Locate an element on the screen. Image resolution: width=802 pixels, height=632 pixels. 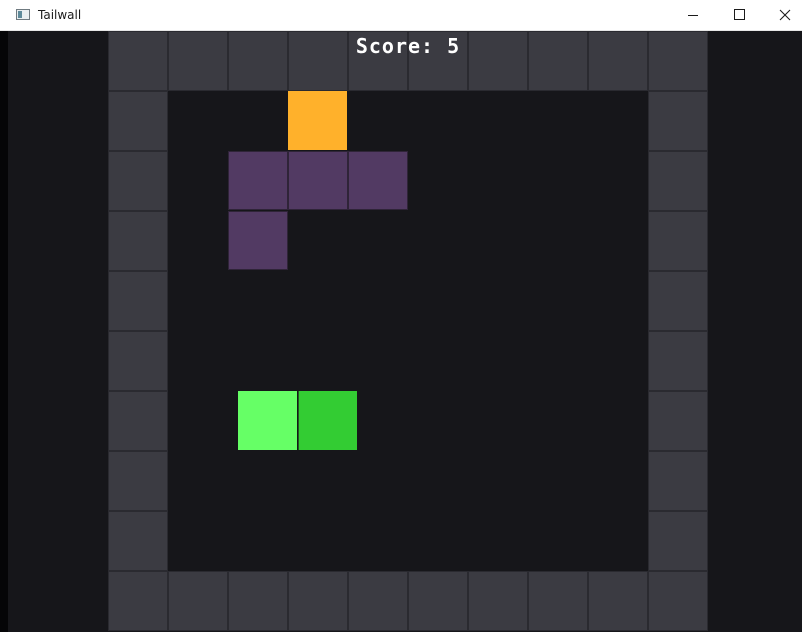
minimize-icon is located at coordinates (693, 15).